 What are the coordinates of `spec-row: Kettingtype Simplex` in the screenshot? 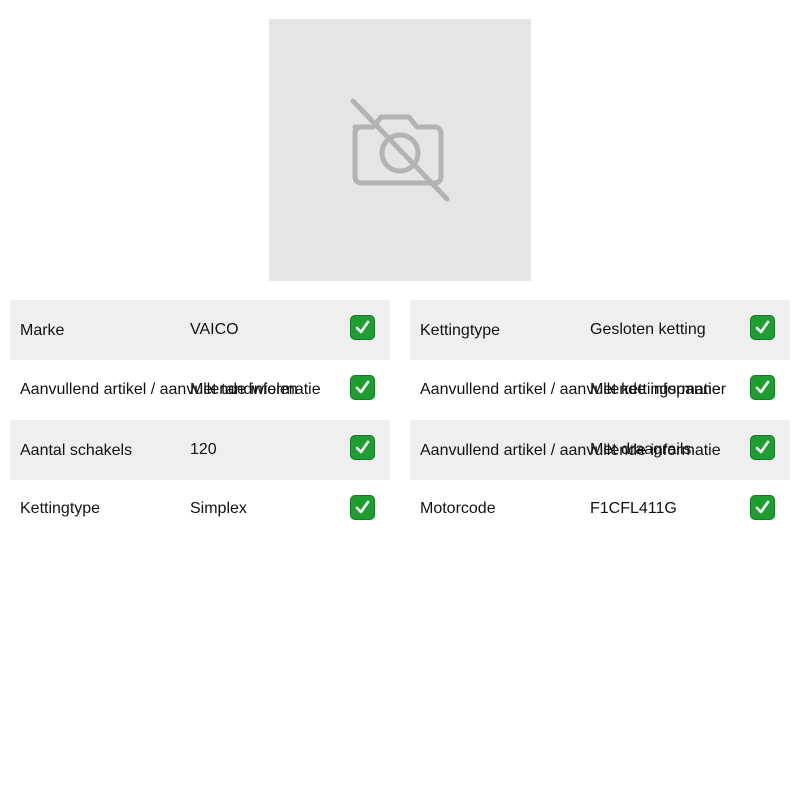 It's located at (200, 510).